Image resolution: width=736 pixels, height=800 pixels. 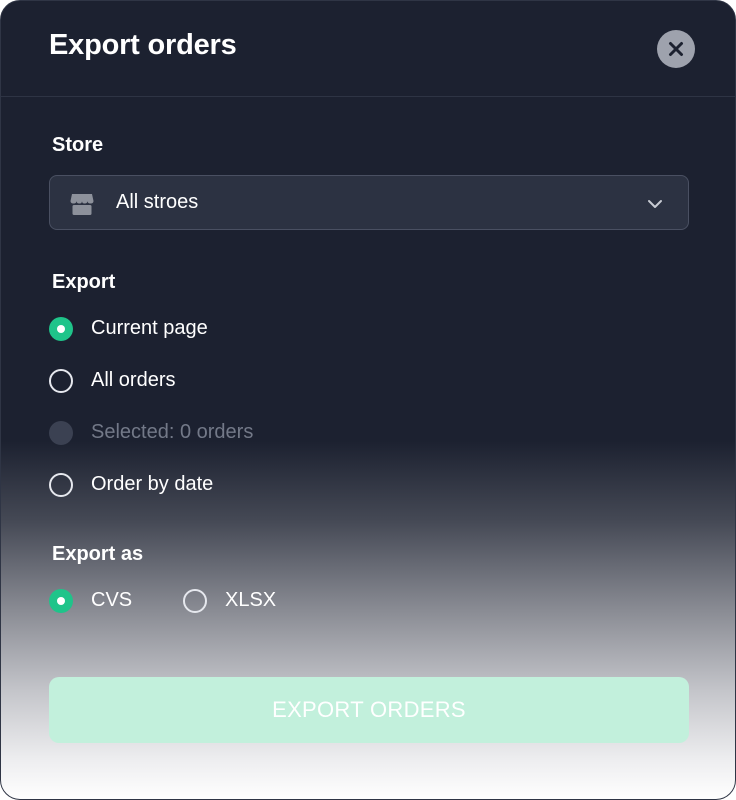 What do you see at coordinates (112, 600) in the screenshot?
I see `radio-label: CVS` at bounding box center [112, 600].